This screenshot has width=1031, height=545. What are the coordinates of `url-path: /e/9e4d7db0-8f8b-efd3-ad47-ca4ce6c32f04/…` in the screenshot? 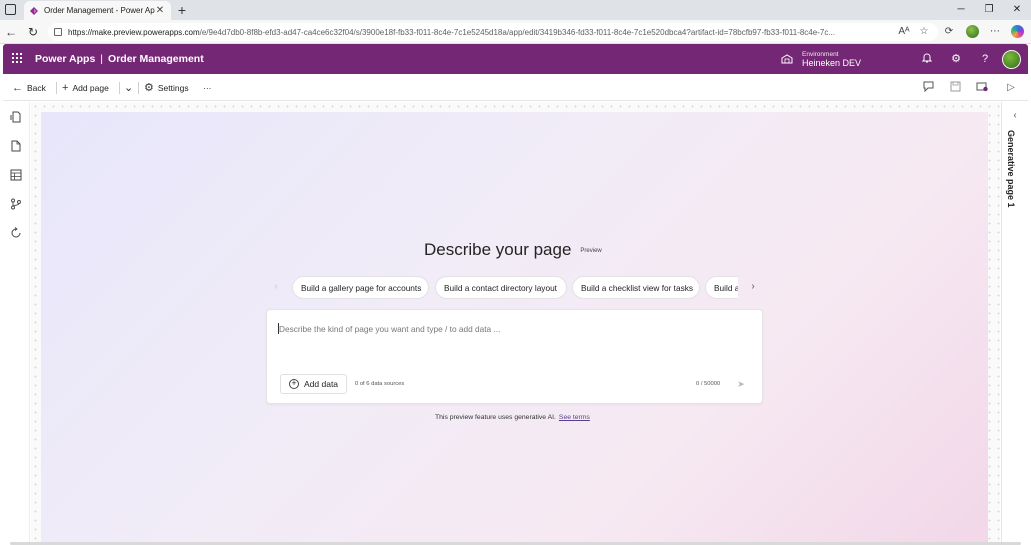 It's located at (517, 32).